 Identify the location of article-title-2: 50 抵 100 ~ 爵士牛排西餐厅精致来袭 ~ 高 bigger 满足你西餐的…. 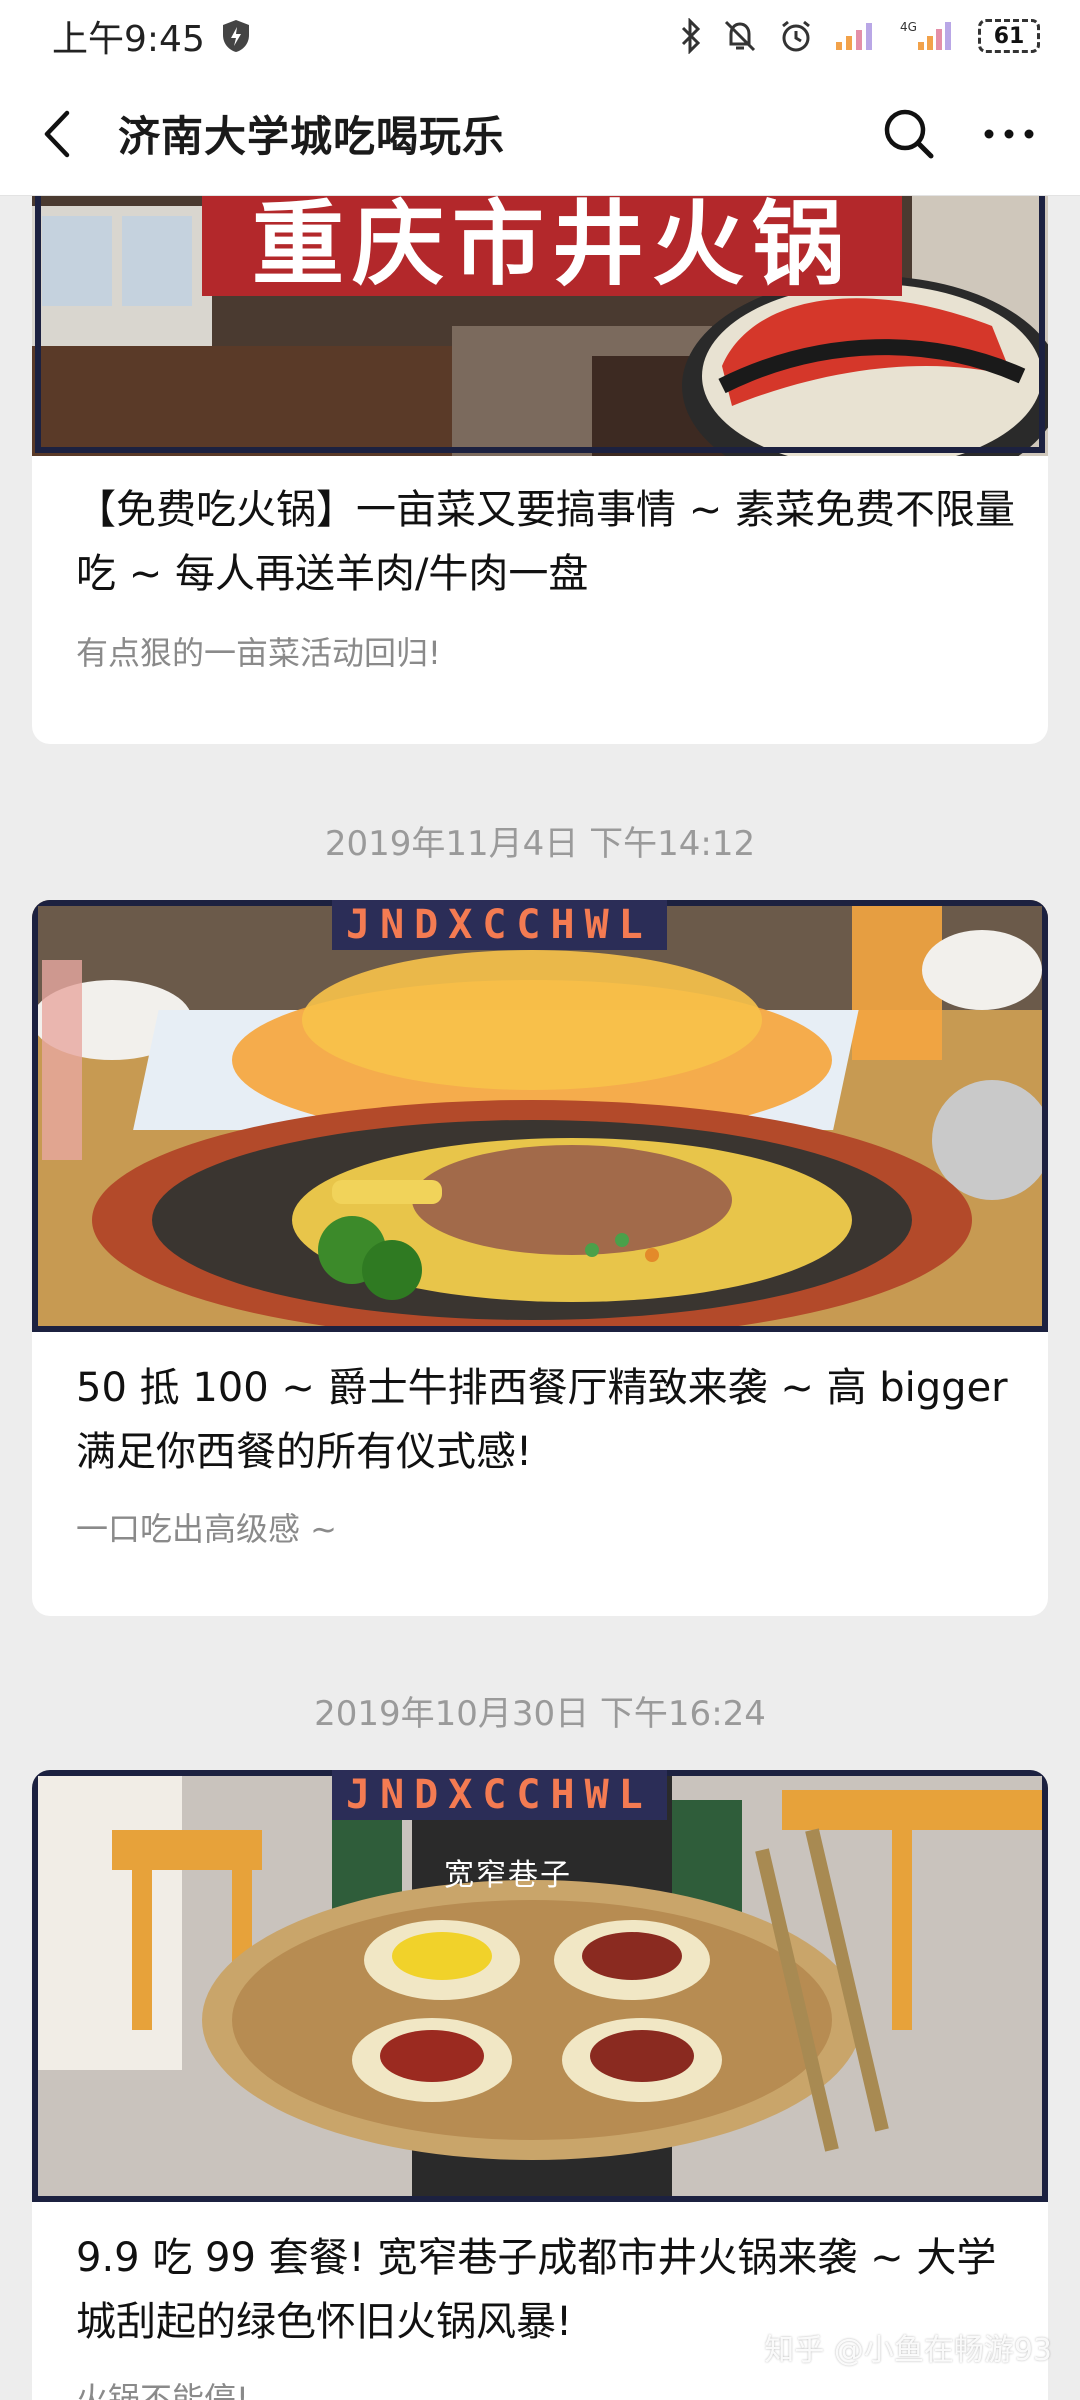
(546, 1420).